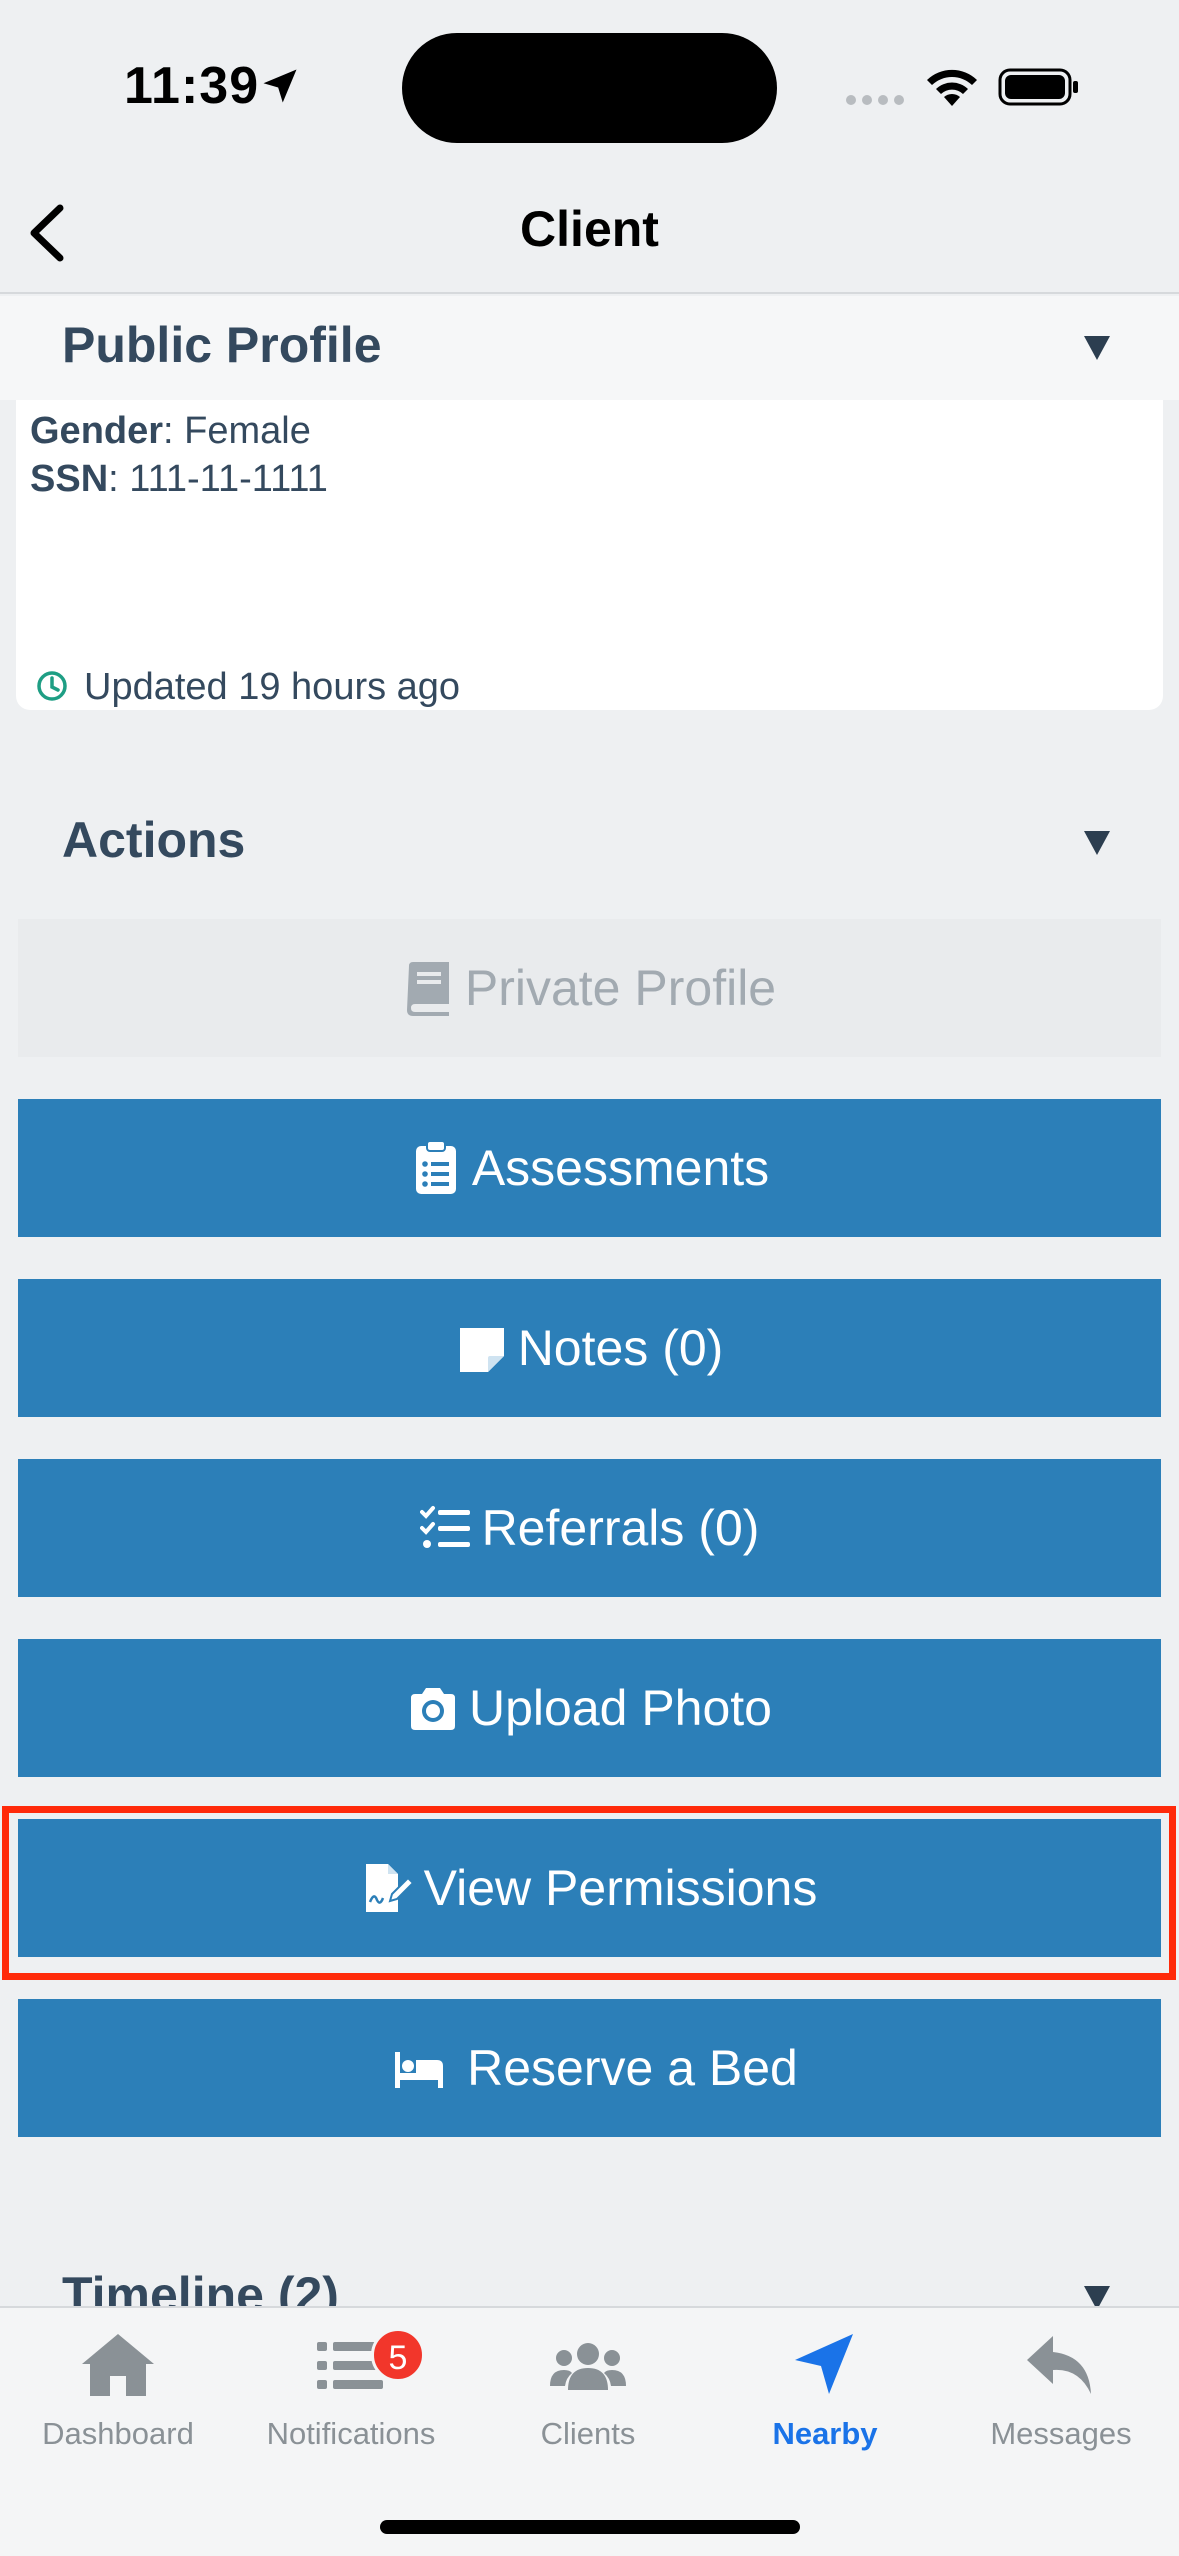  I want to click on actions-header: Actions, so click(589, 843).